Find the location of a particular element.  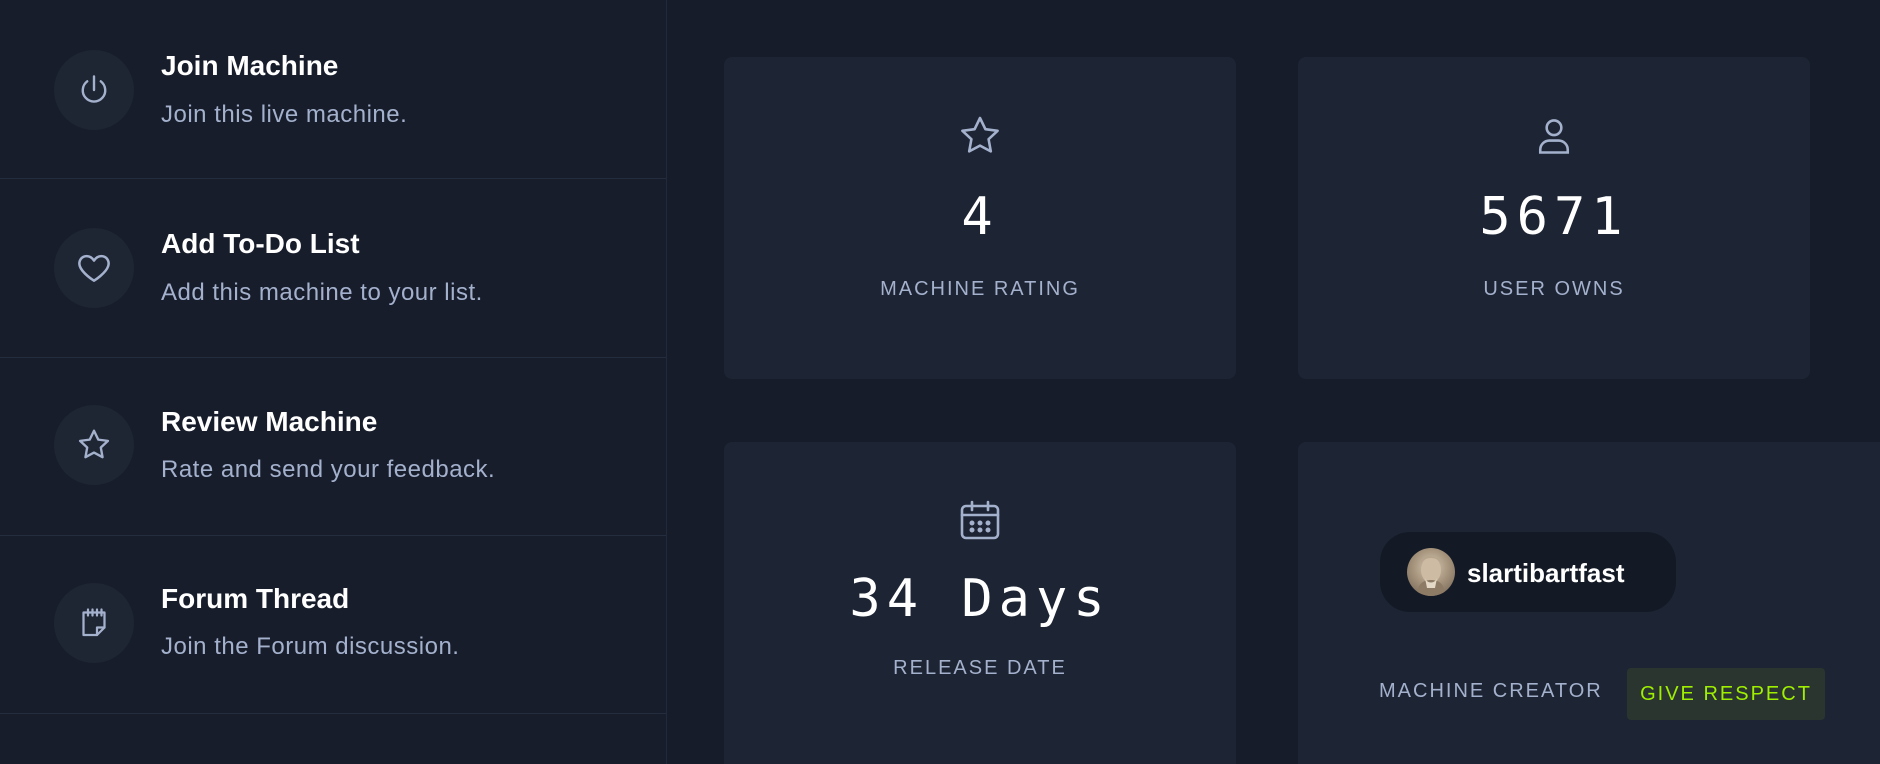

user-owns-card: 5671 USER OWNS is located at coordinates (1554, 218).